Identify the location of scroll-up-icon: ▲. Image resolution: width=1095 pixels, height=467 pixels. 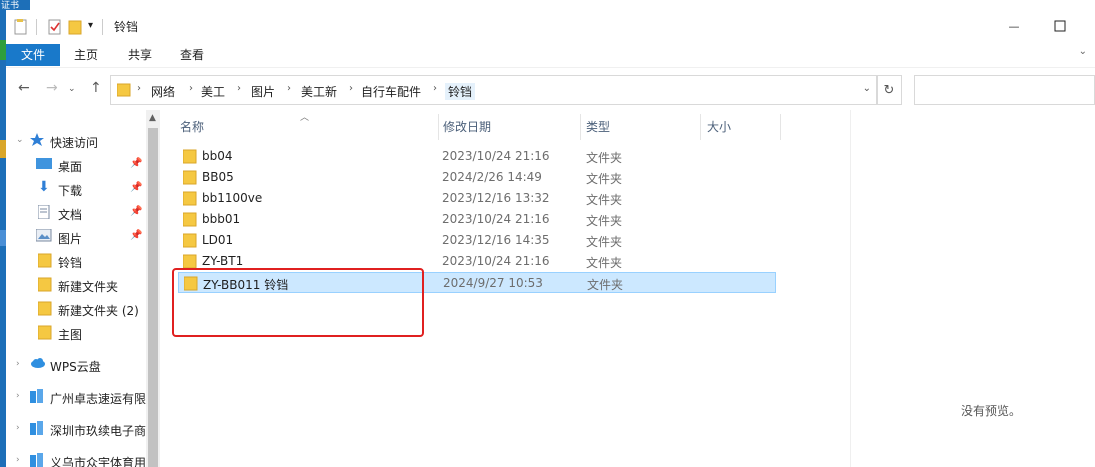
(152, 118).